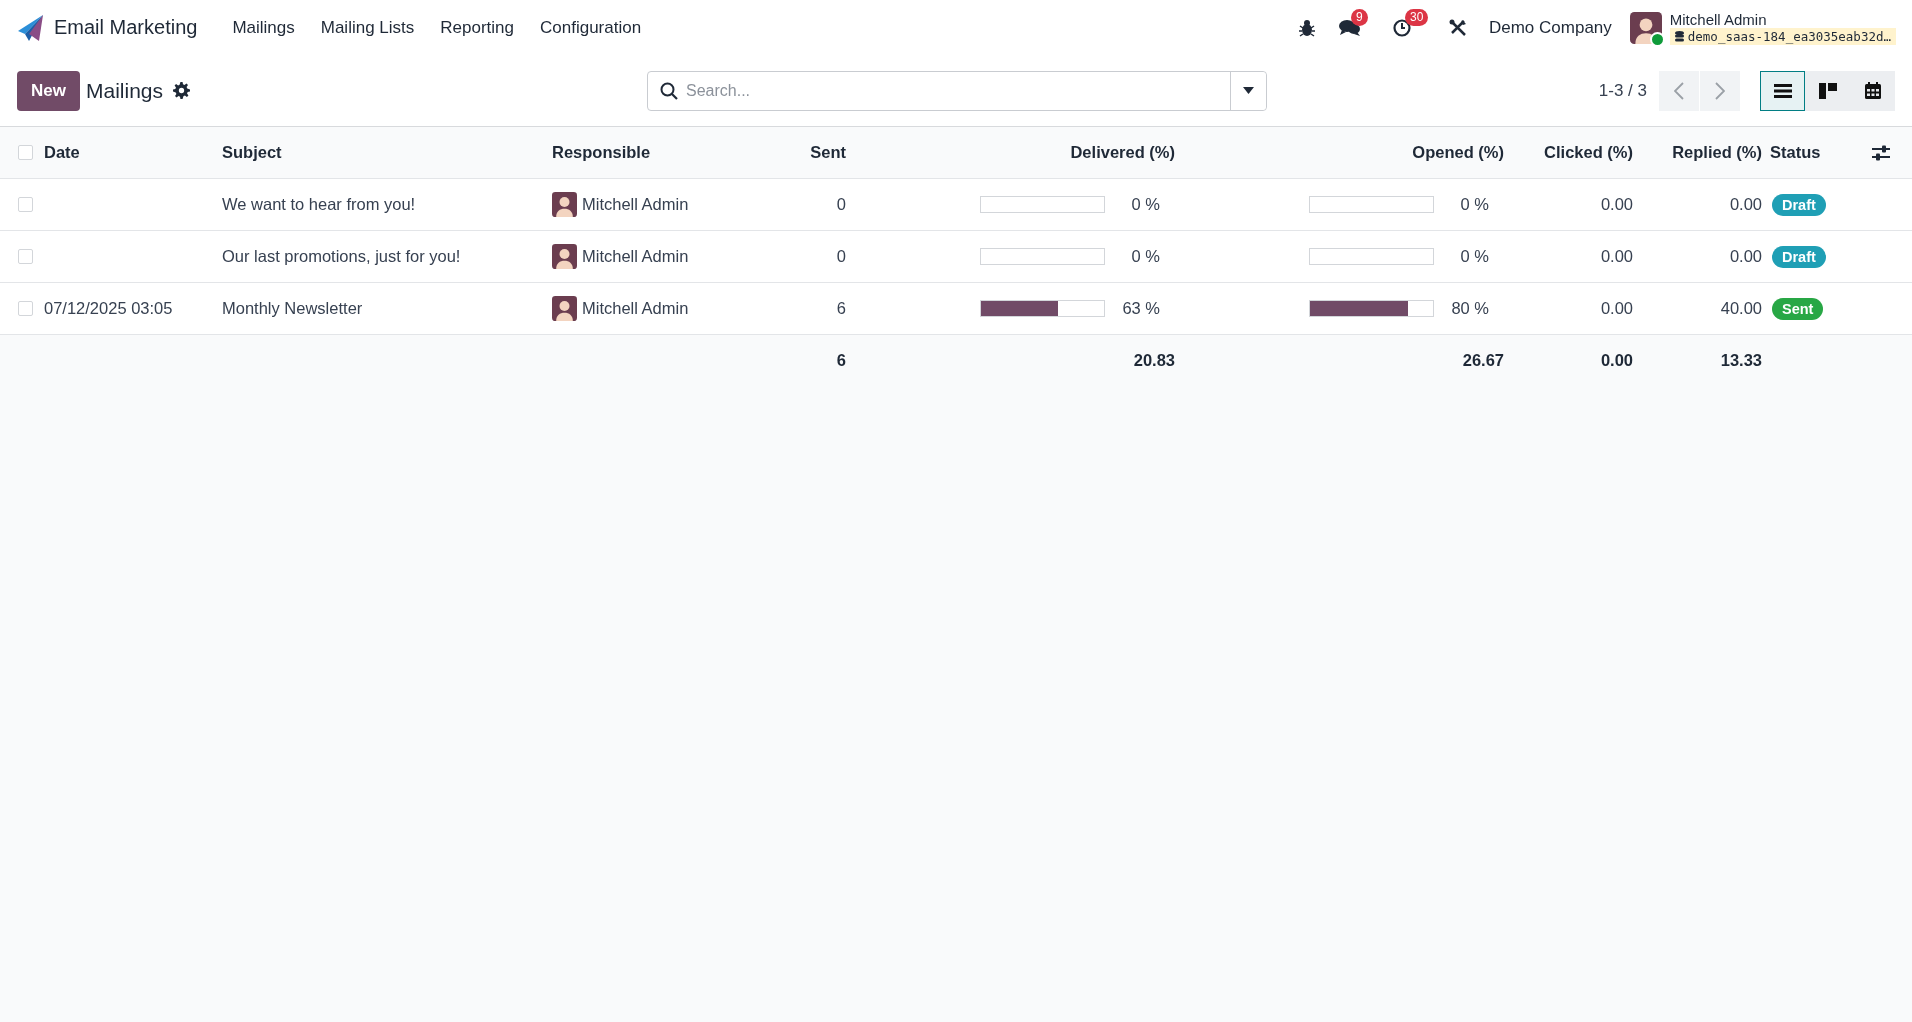 Image resolution: width=1912 pixels, height=1022 pixels. I want to click on search-icon, so click(669, 90).